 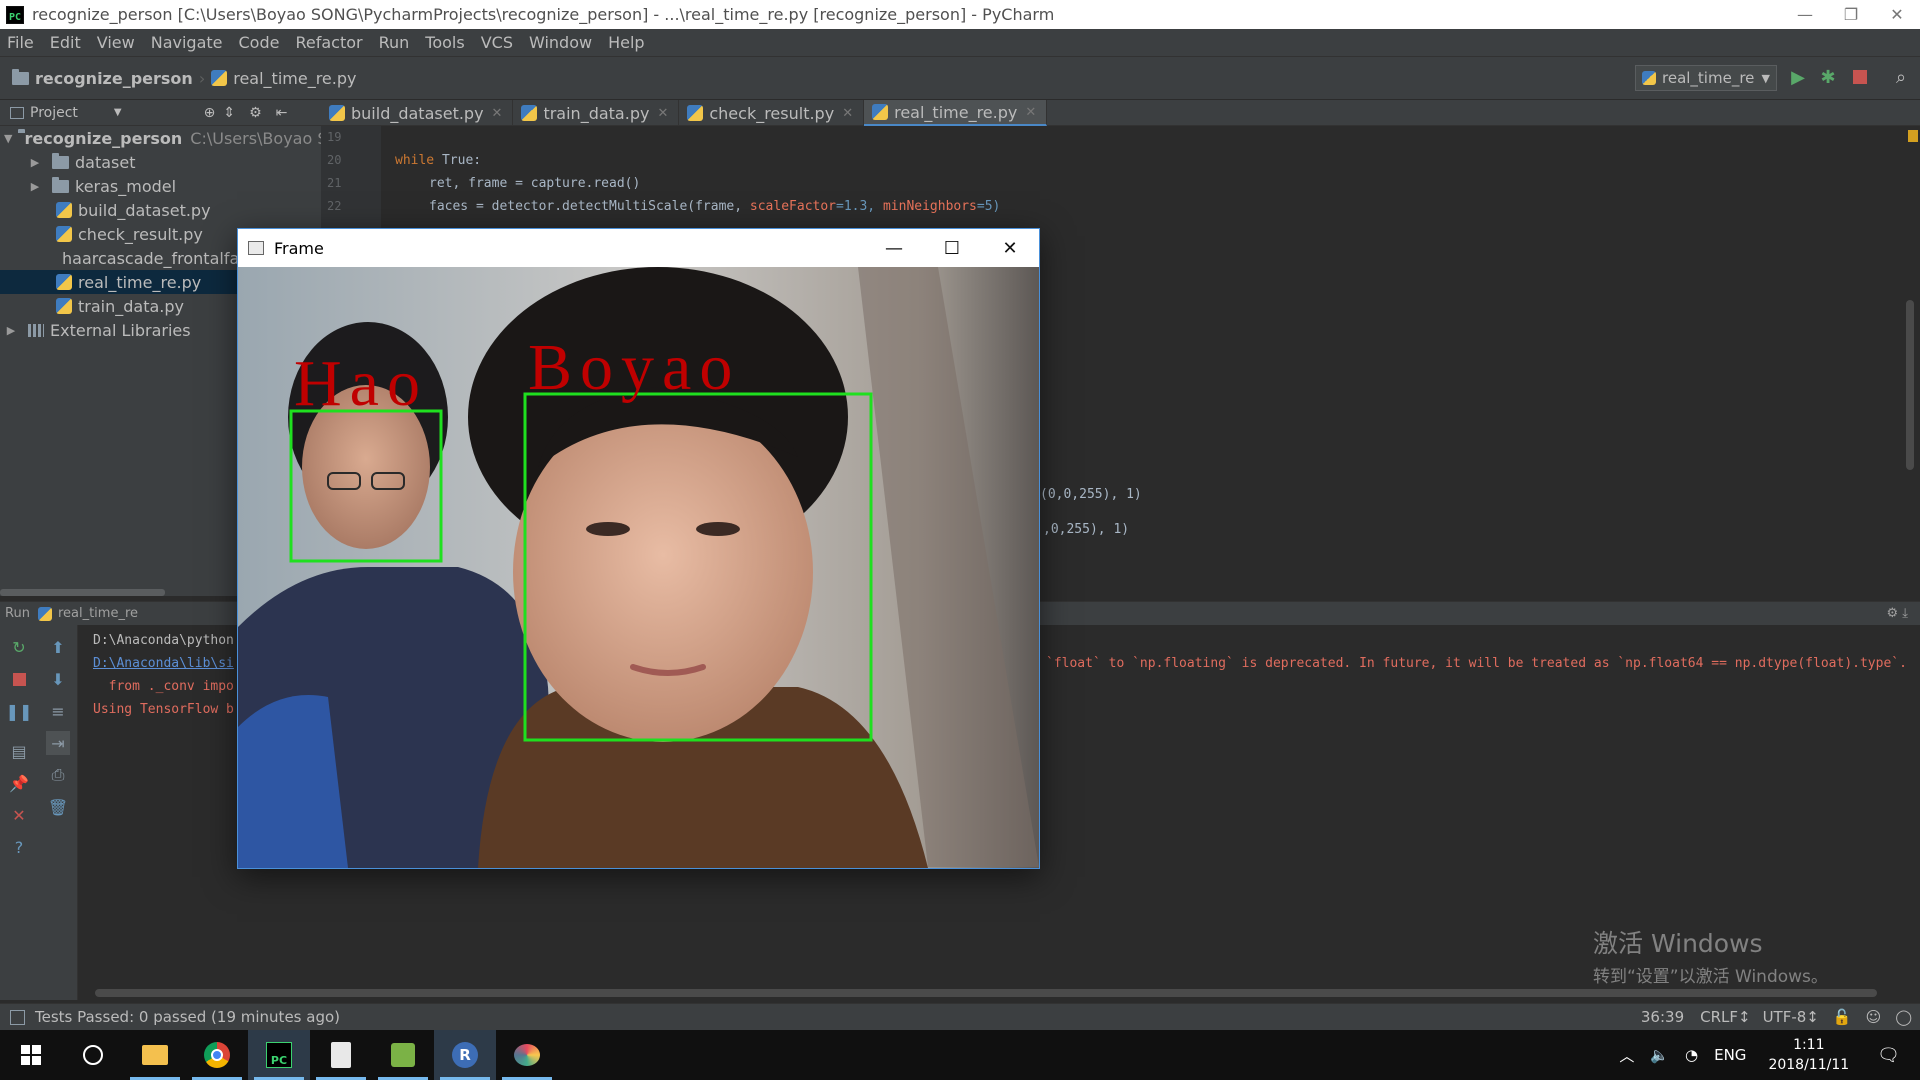 What do you see at coordinates (82, 592) in the screenshot?
I see `project-scrollbar` at bounding box center [82, 592].